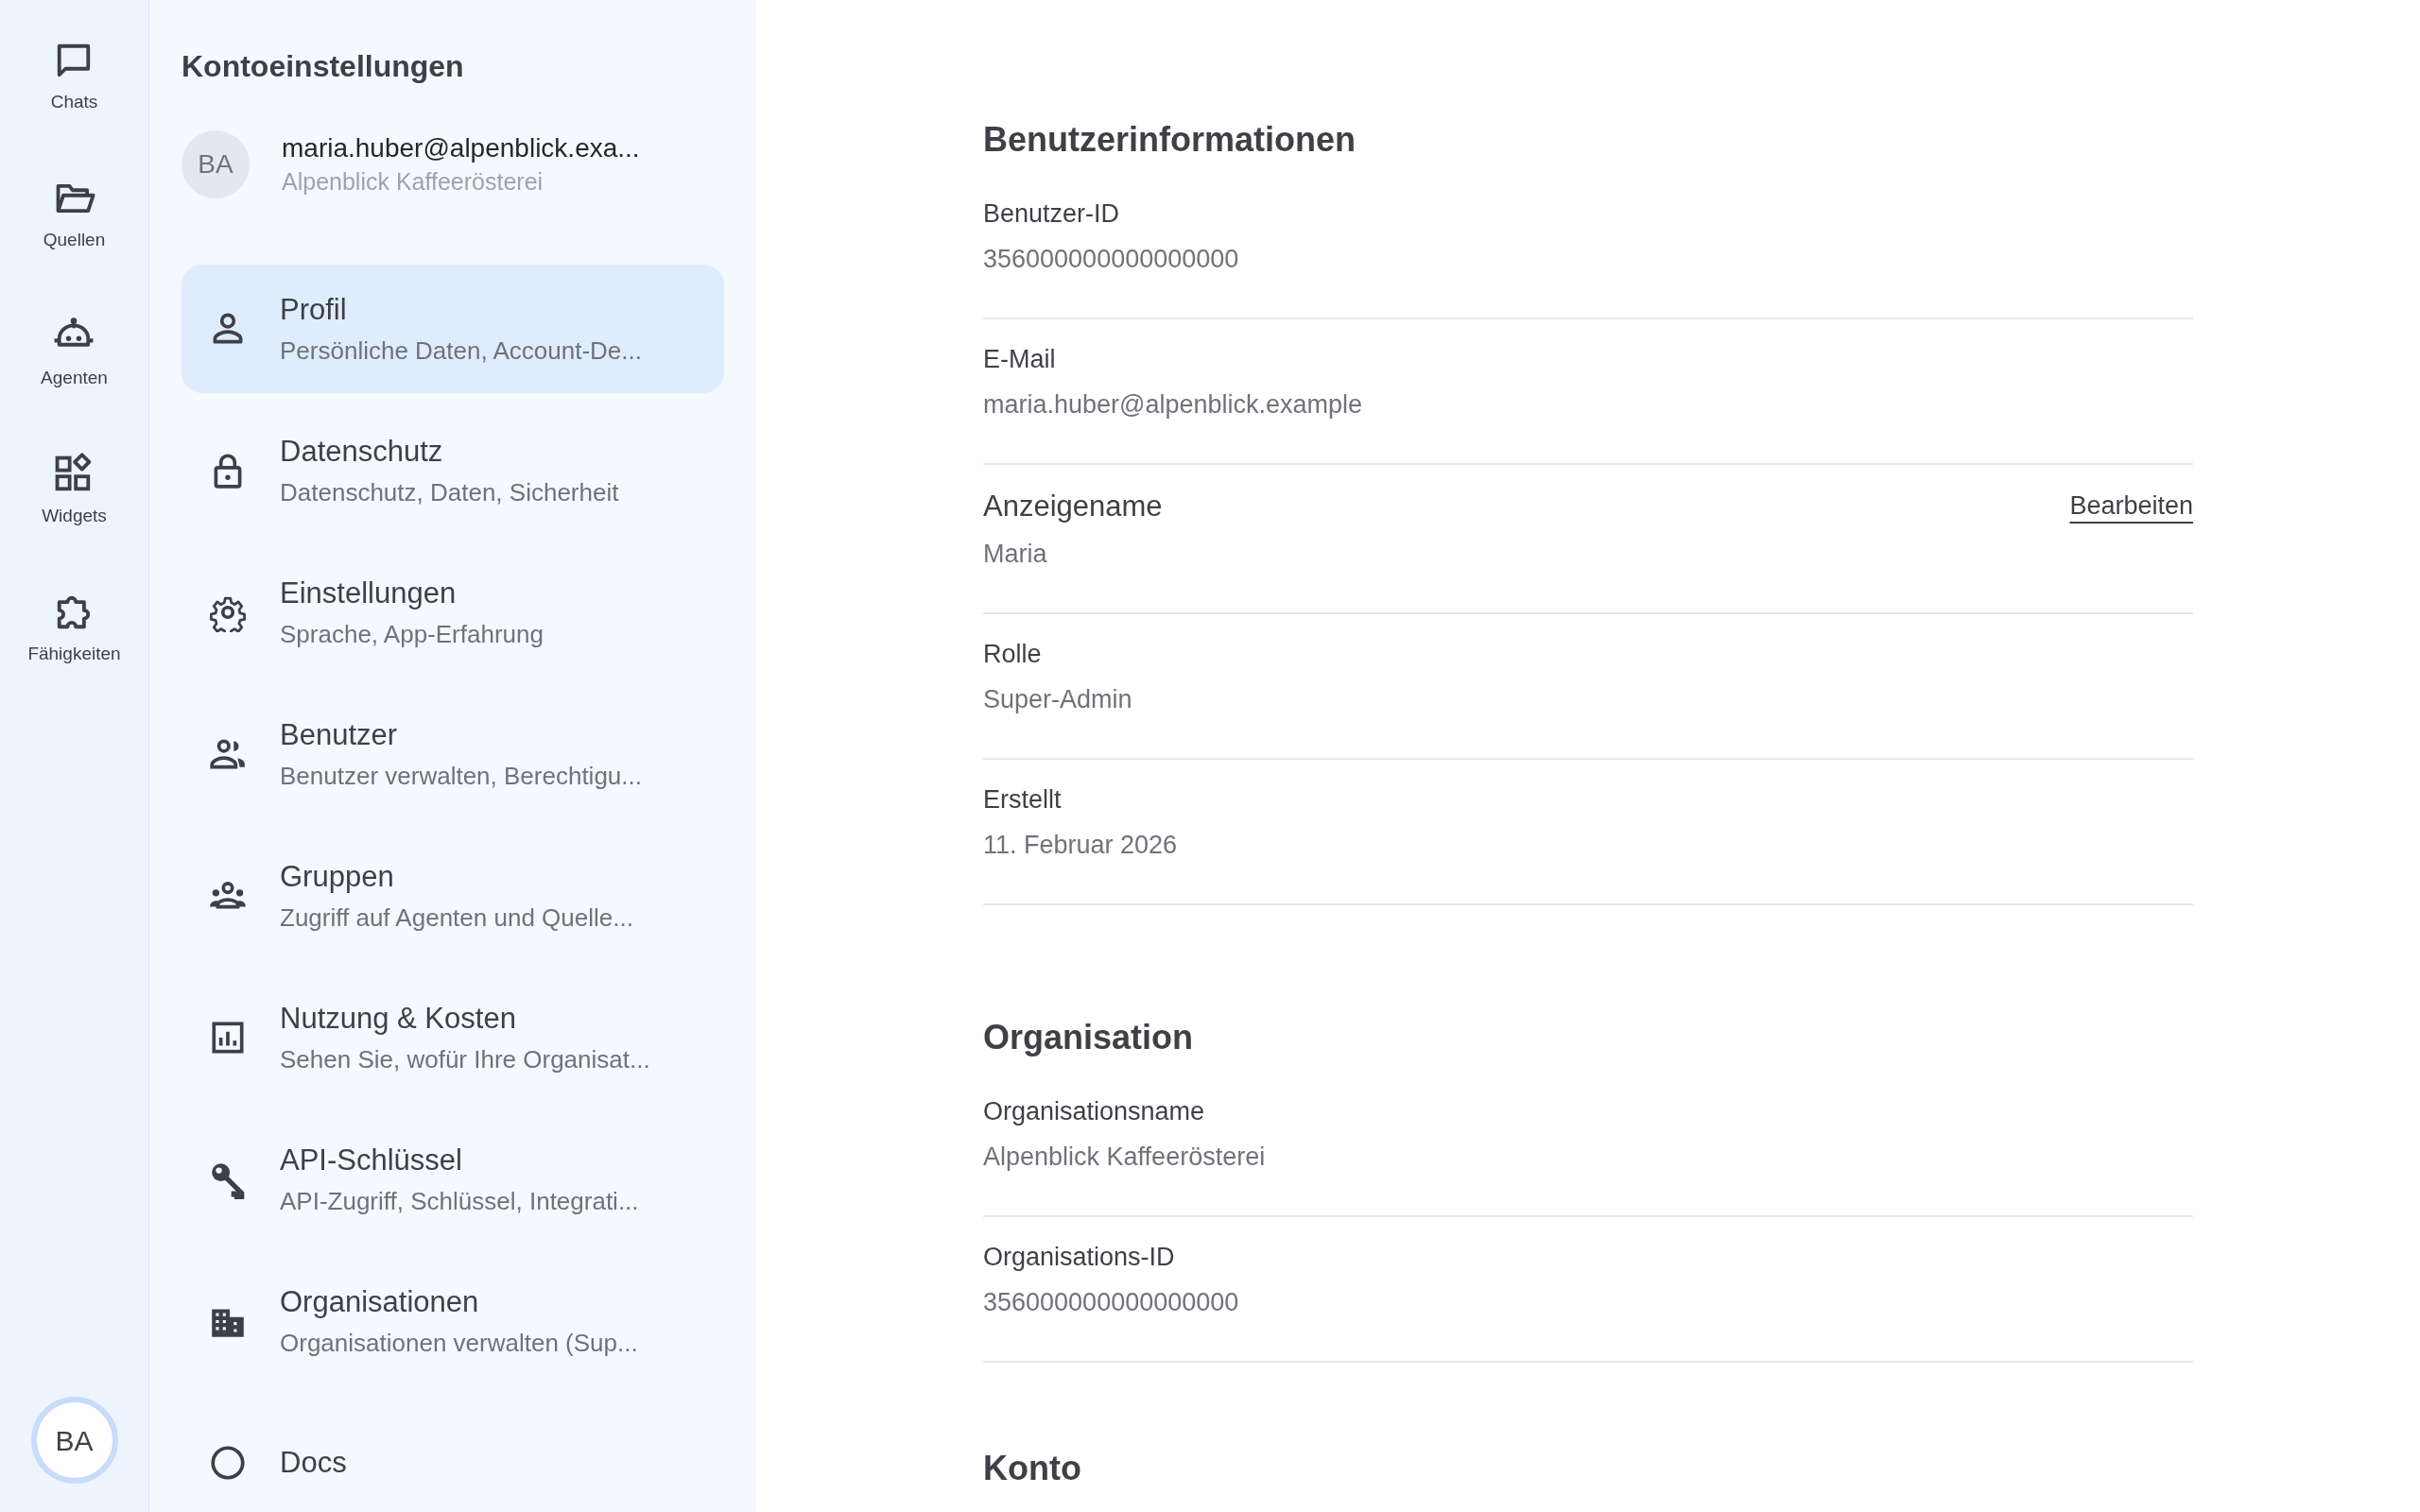 This screenshot has height=1512, width=2420. I want to click on rail-nav-item: Chats, so click(74, 107).